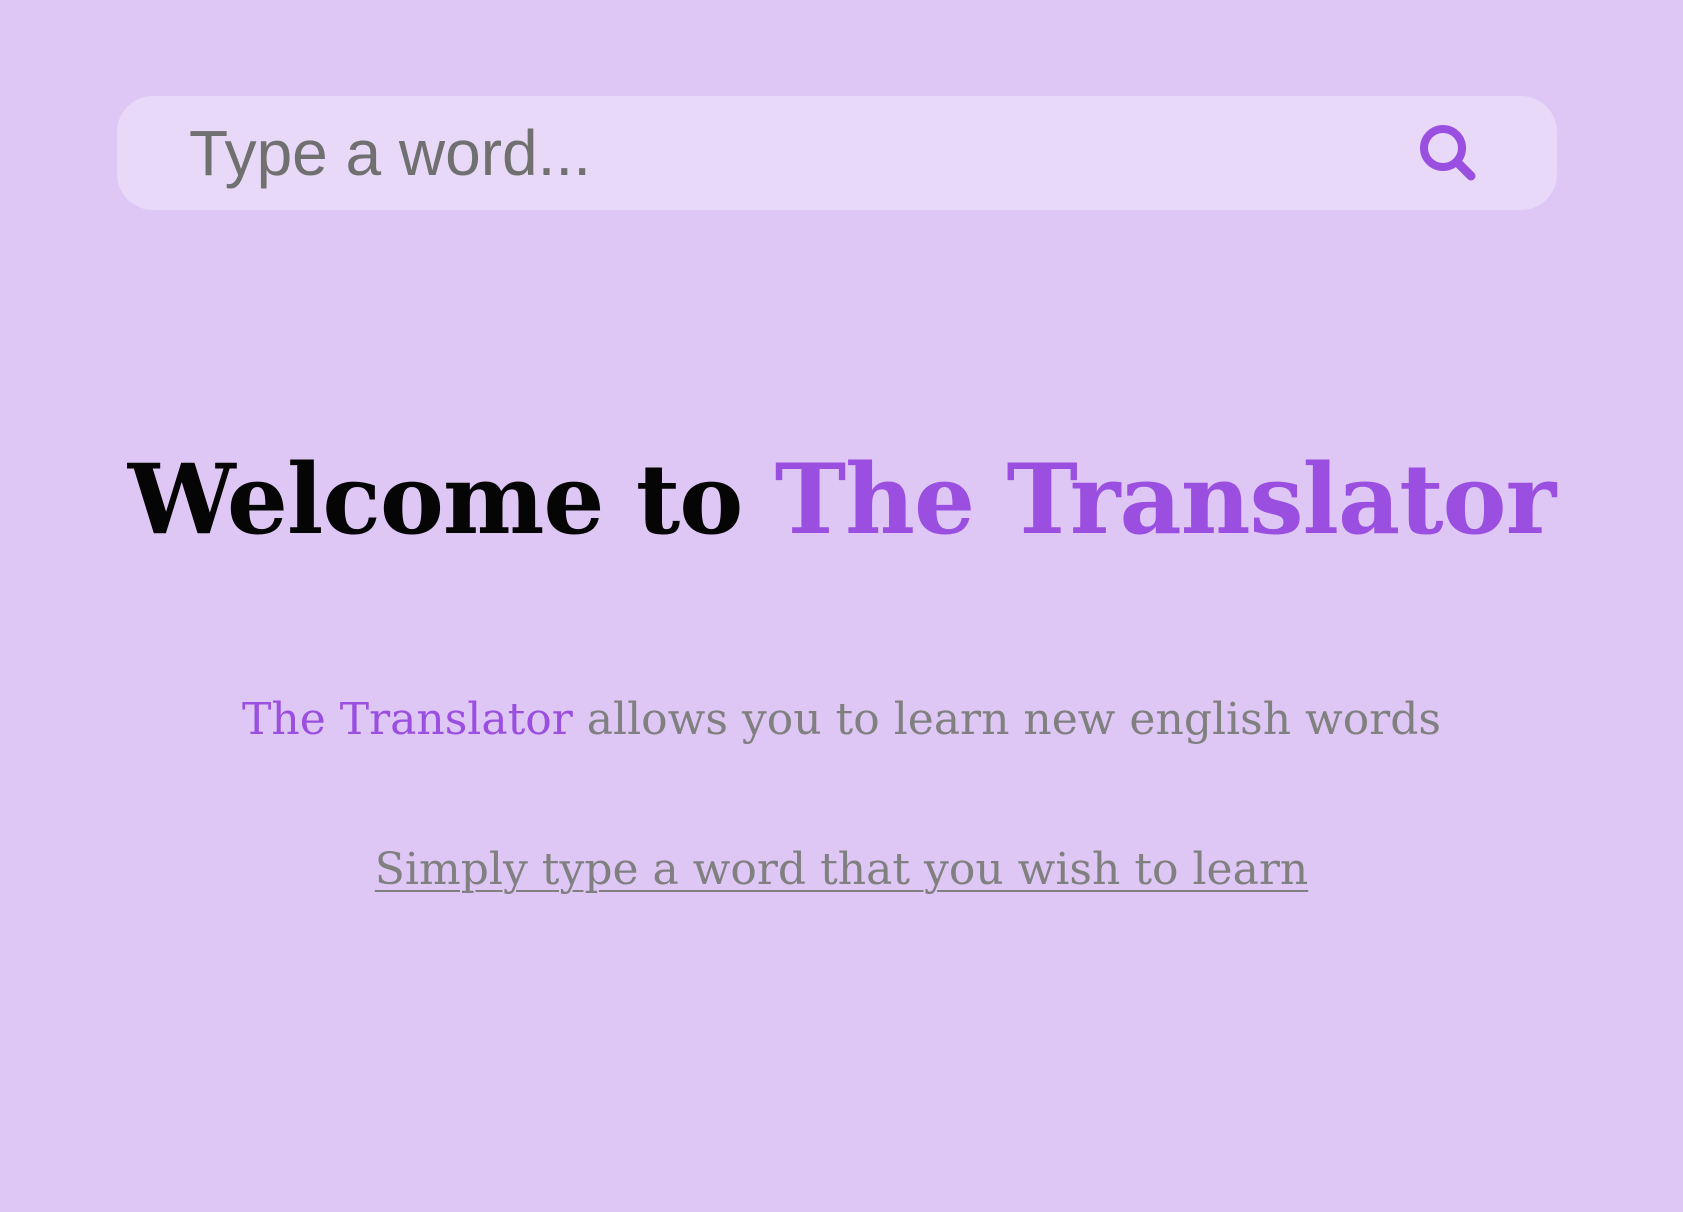 Image resolution: width=1683 pixels, height=1212 pixels. I want to click on tagline-text: allows you to learn new english words, so click(1006, 719).